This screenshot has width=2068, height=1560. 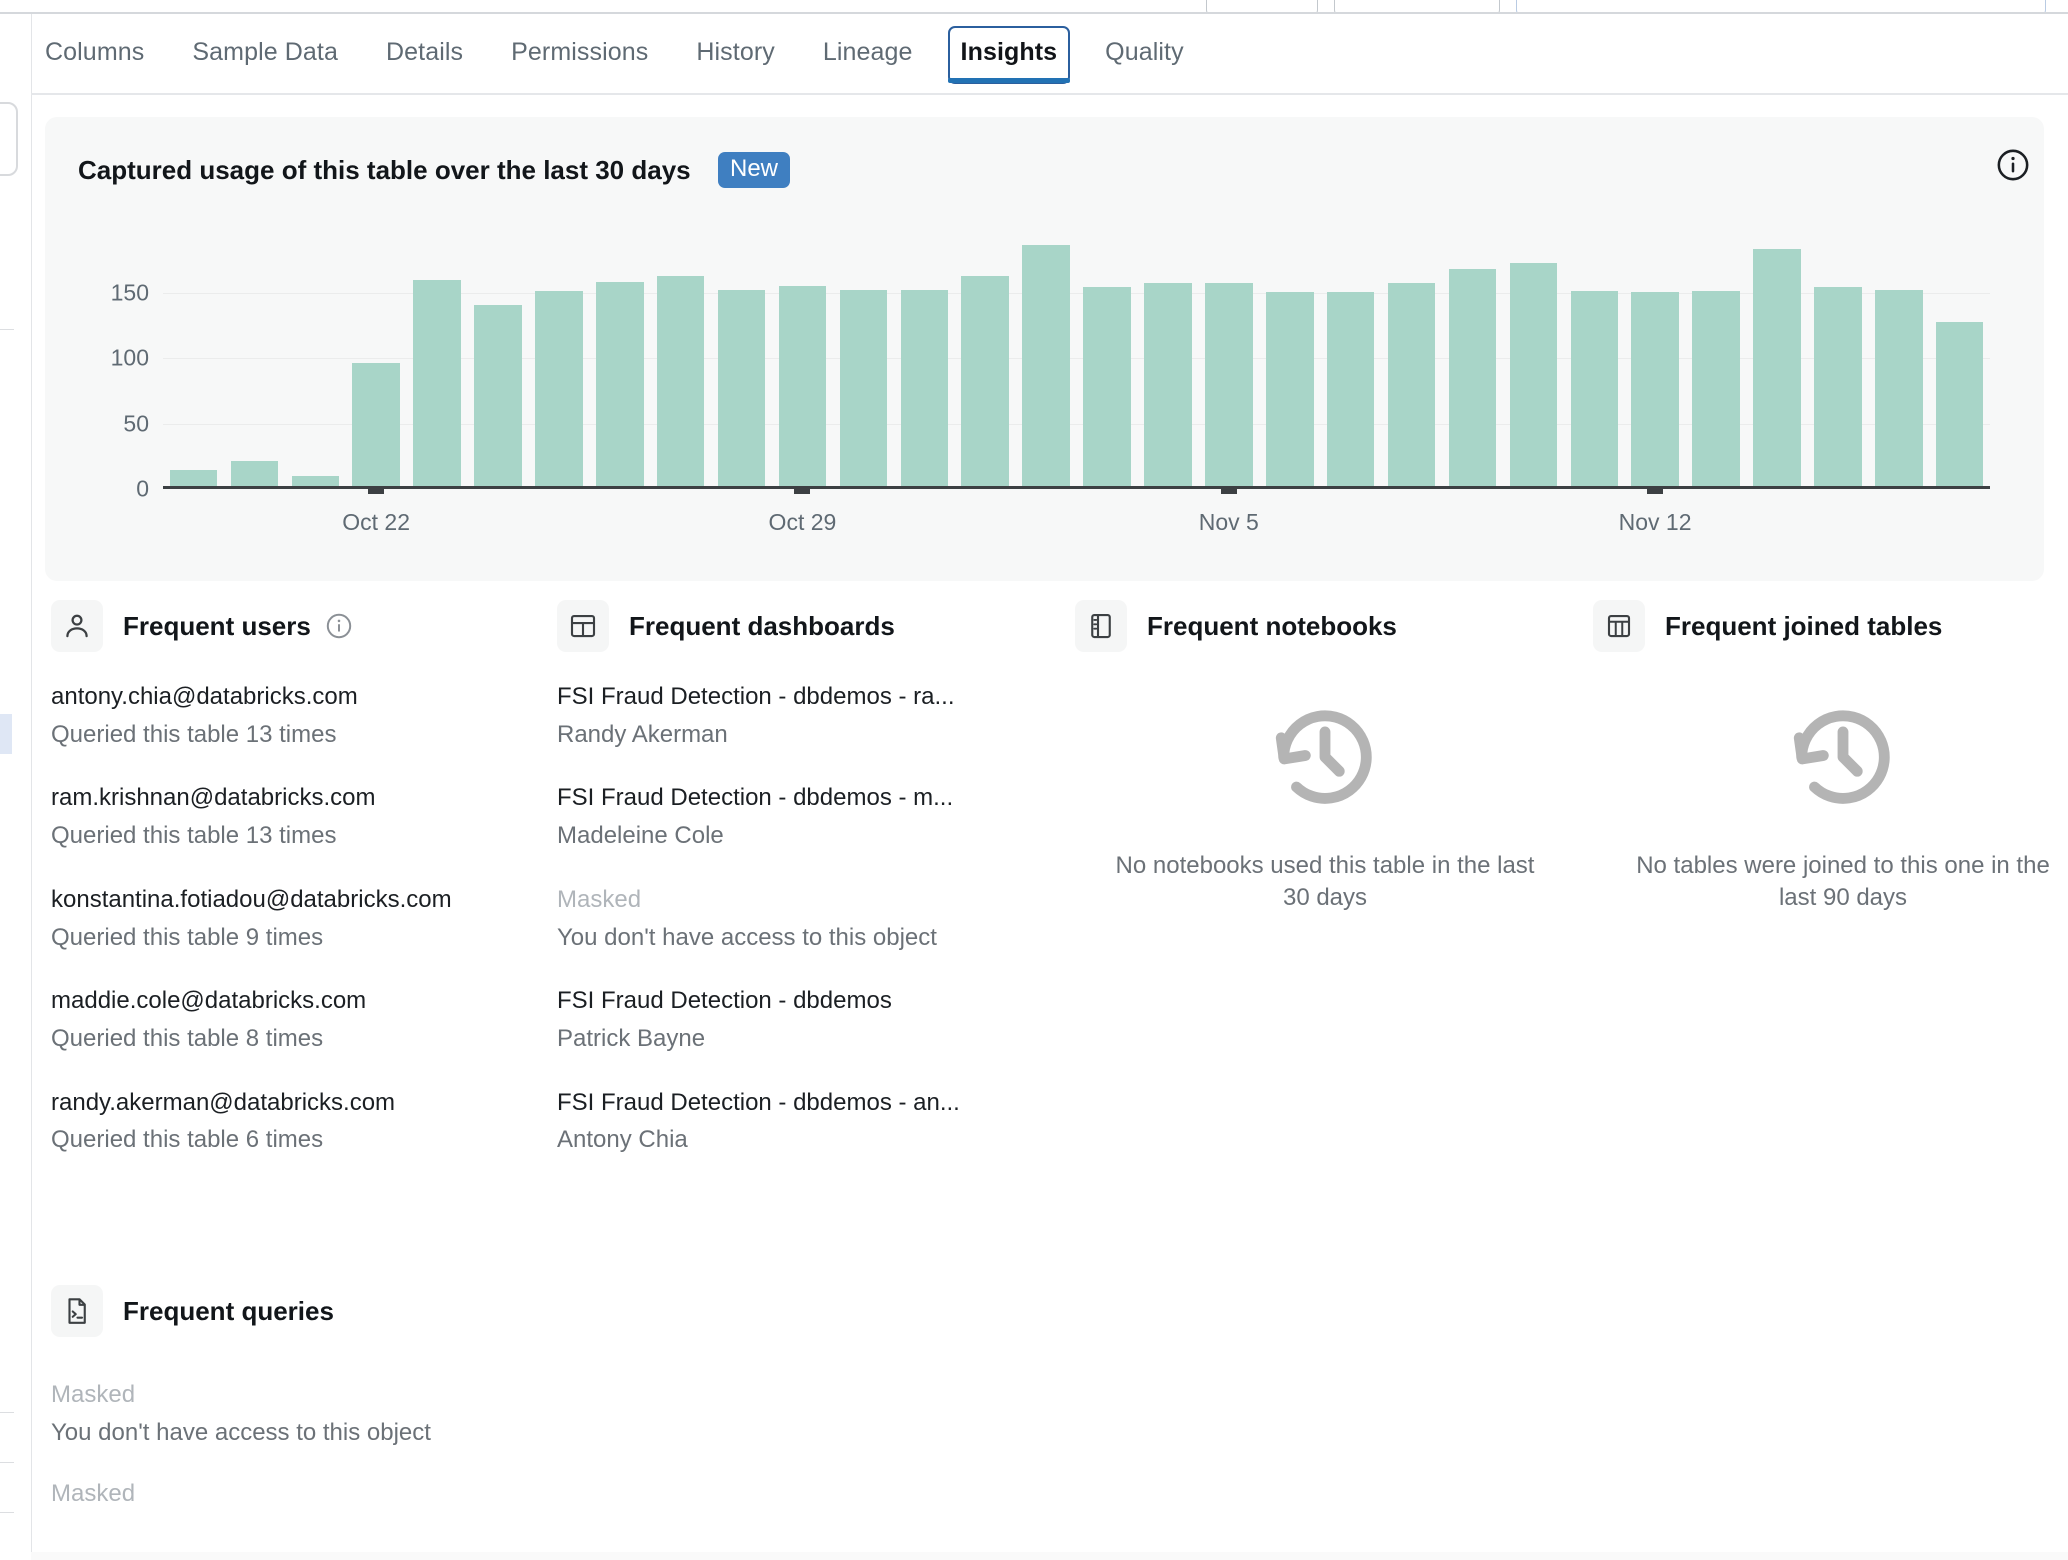 I want to click on chart-x-tick-label: Oct 22, so click(x=376, y=522).